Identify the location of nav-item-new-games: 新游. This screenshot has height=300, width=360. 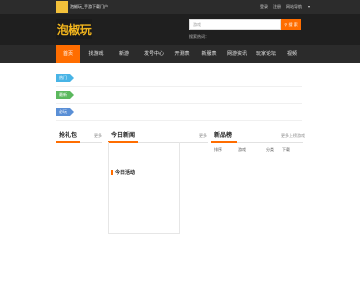
(124, 54).